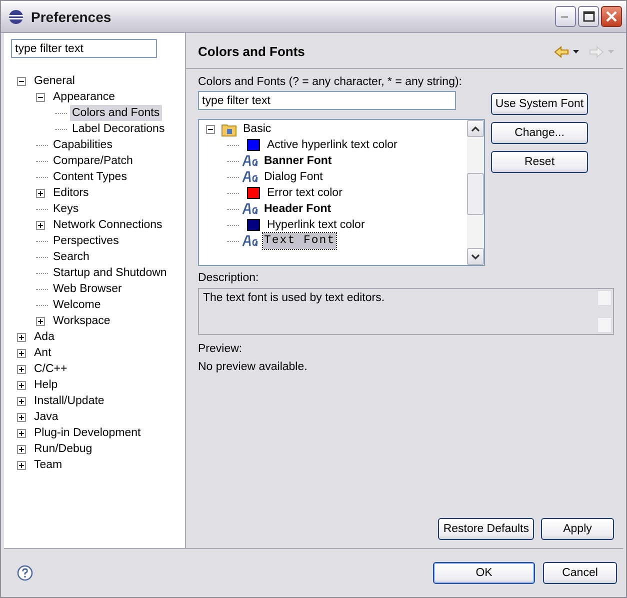 This screenshot has width=627, height=598. I want to click on tree-item: Banner Font, so click(298, 161).